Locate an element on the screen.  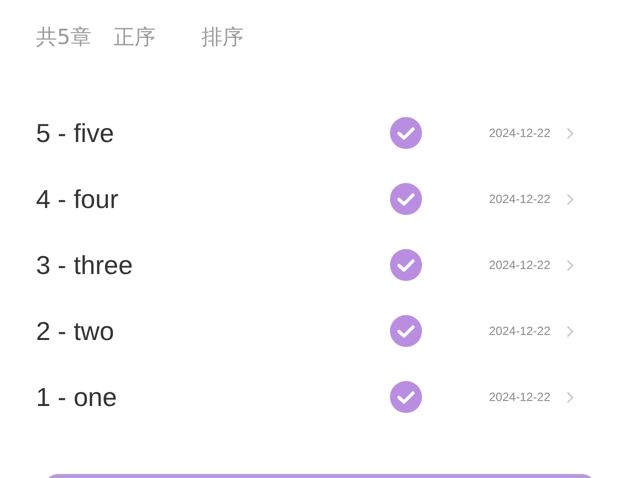
chapter-title: 2 - two is located at coordinates (213, 331).